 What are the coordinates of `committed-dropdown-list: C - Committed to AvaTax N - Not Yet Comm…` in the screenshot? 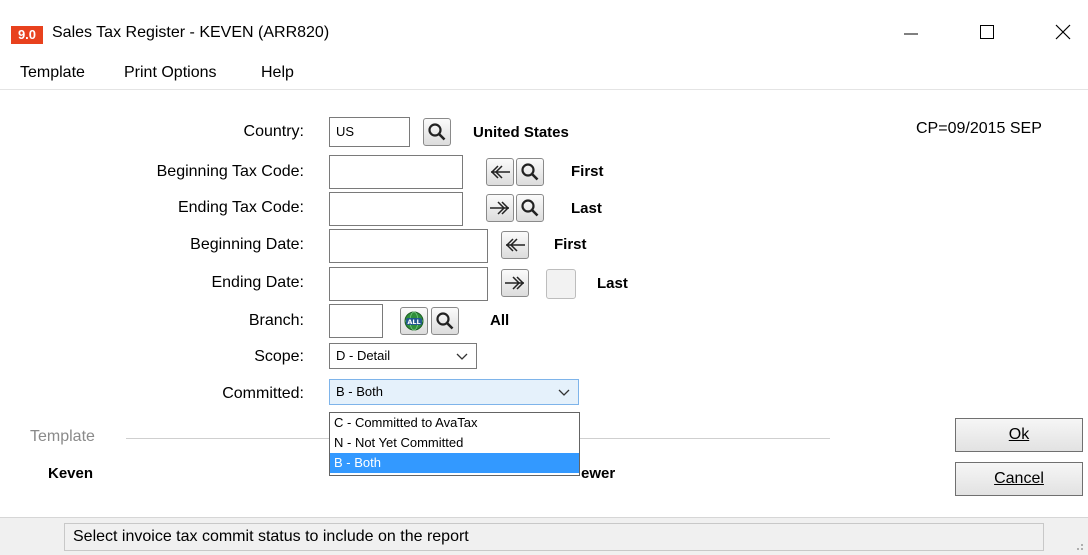 It's located at (454, 444).